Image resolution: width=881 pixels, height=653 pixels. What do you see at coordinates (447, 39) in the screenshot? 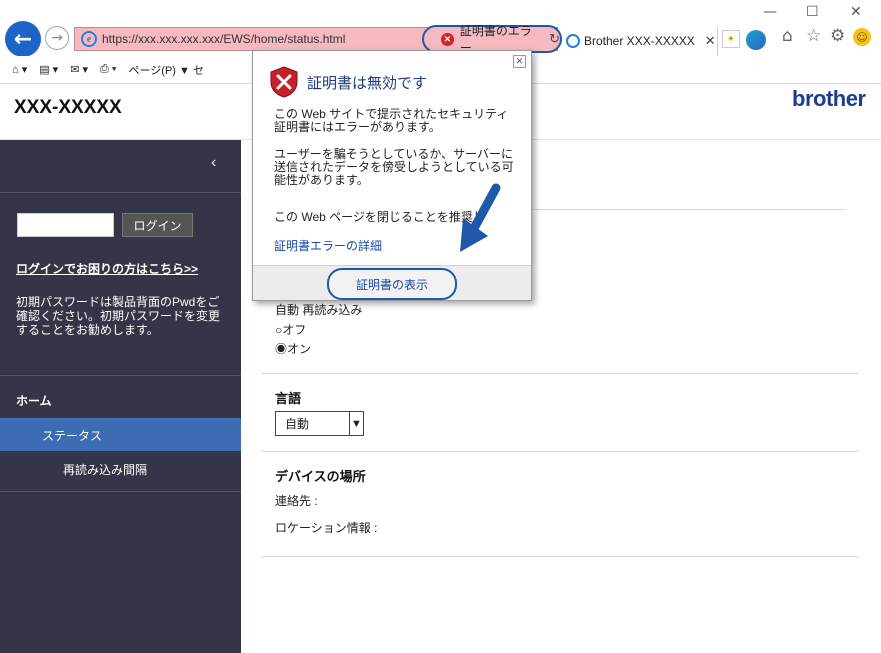
I see `error-x-icon: ✕` at bounding box center [447, 39].